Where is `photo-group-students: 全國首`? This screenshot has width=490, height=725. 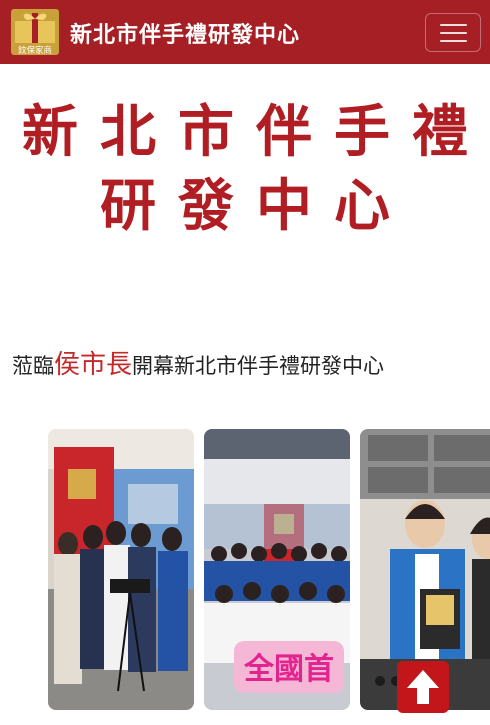
photo-group-students: 全國首 is located at coordinates (277, 569).